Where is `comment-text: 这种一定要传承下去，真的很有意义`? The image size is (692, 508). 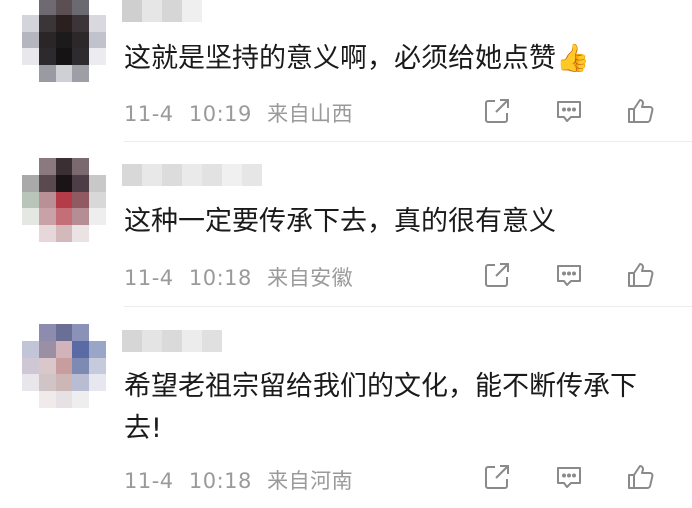
comment-text: 这种一定要传承下去，真的很有意义 is located at coordinates (340, 221).